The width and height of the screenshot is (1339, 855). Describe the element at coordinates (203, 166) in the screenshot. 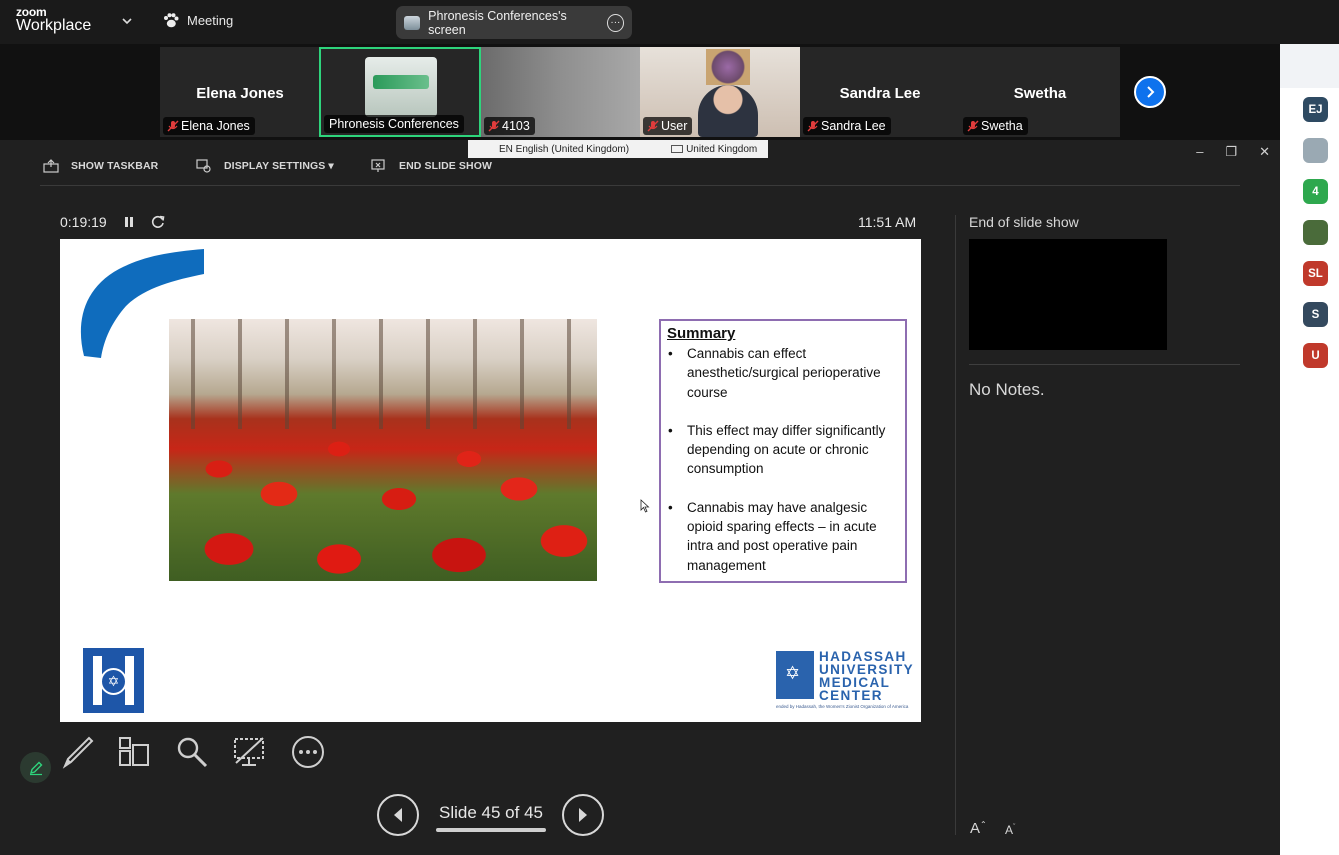

I see `display-settings-icon` at that location.